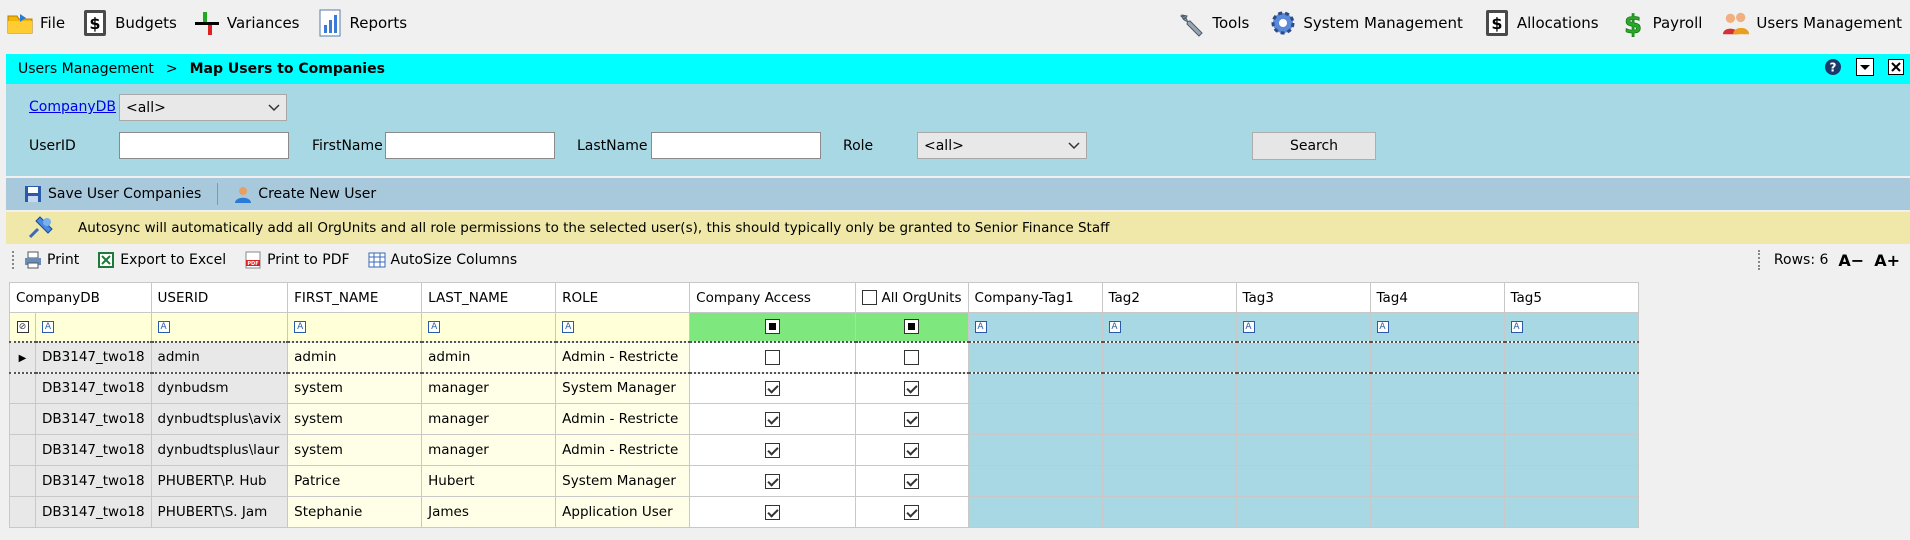 This screenshot has width=1910, height=540. What do you see at coordinates (1896, 69) in the screenshot?
I see `close-icon` at bounding box center [1896, 69].